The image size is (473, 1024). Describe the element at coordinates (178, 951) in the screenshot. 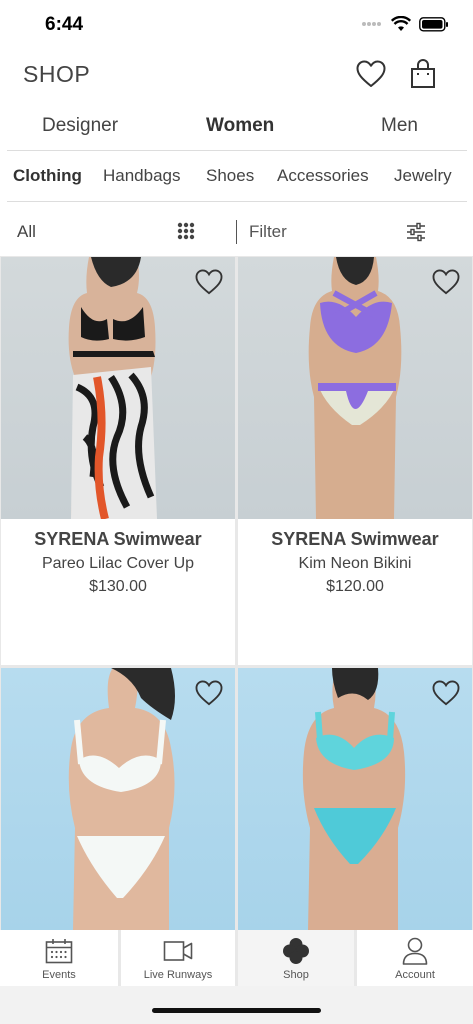

I see `video-camera-icon` at that location.